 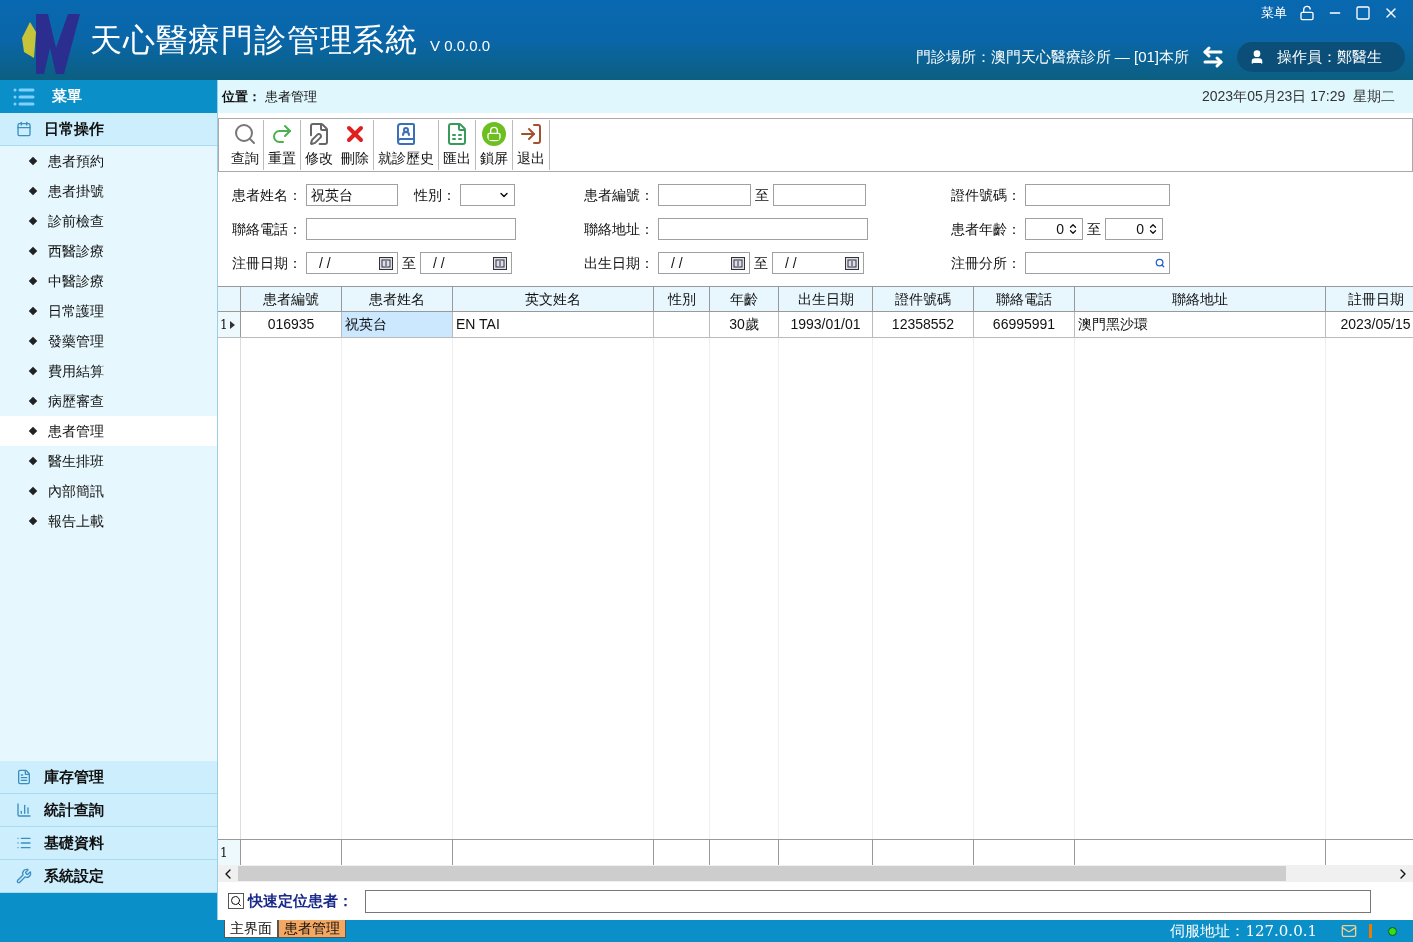 I want to click on toolbar-button: 匯出, so click(x=457, y=145).